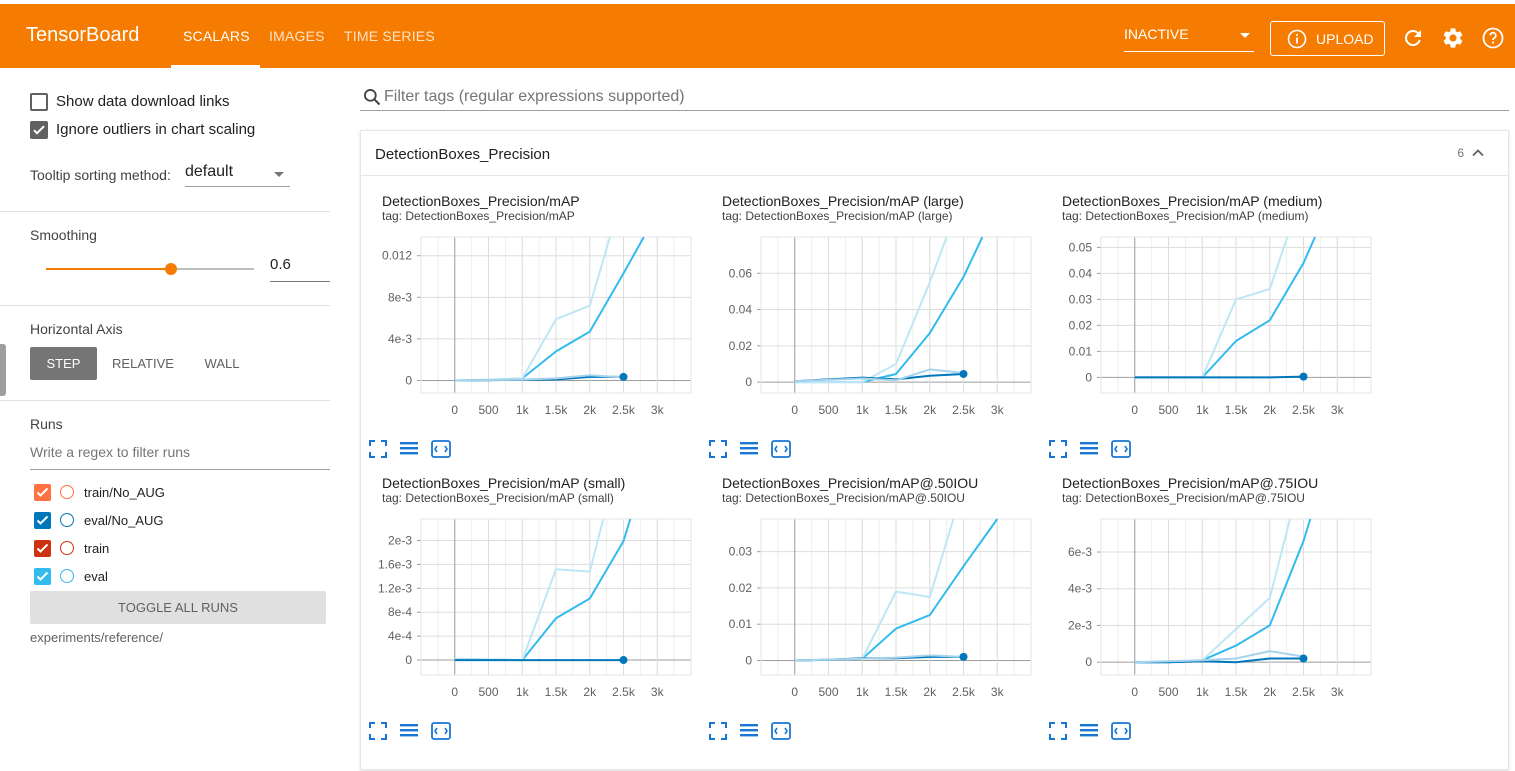 Image resolution: width=1515 pixels, height=771 pixels. What do you see at coordinates (395, 564) in the screenshot?
I see `y-tick-label: 1.6e-3` at bounding box center [395, 564].